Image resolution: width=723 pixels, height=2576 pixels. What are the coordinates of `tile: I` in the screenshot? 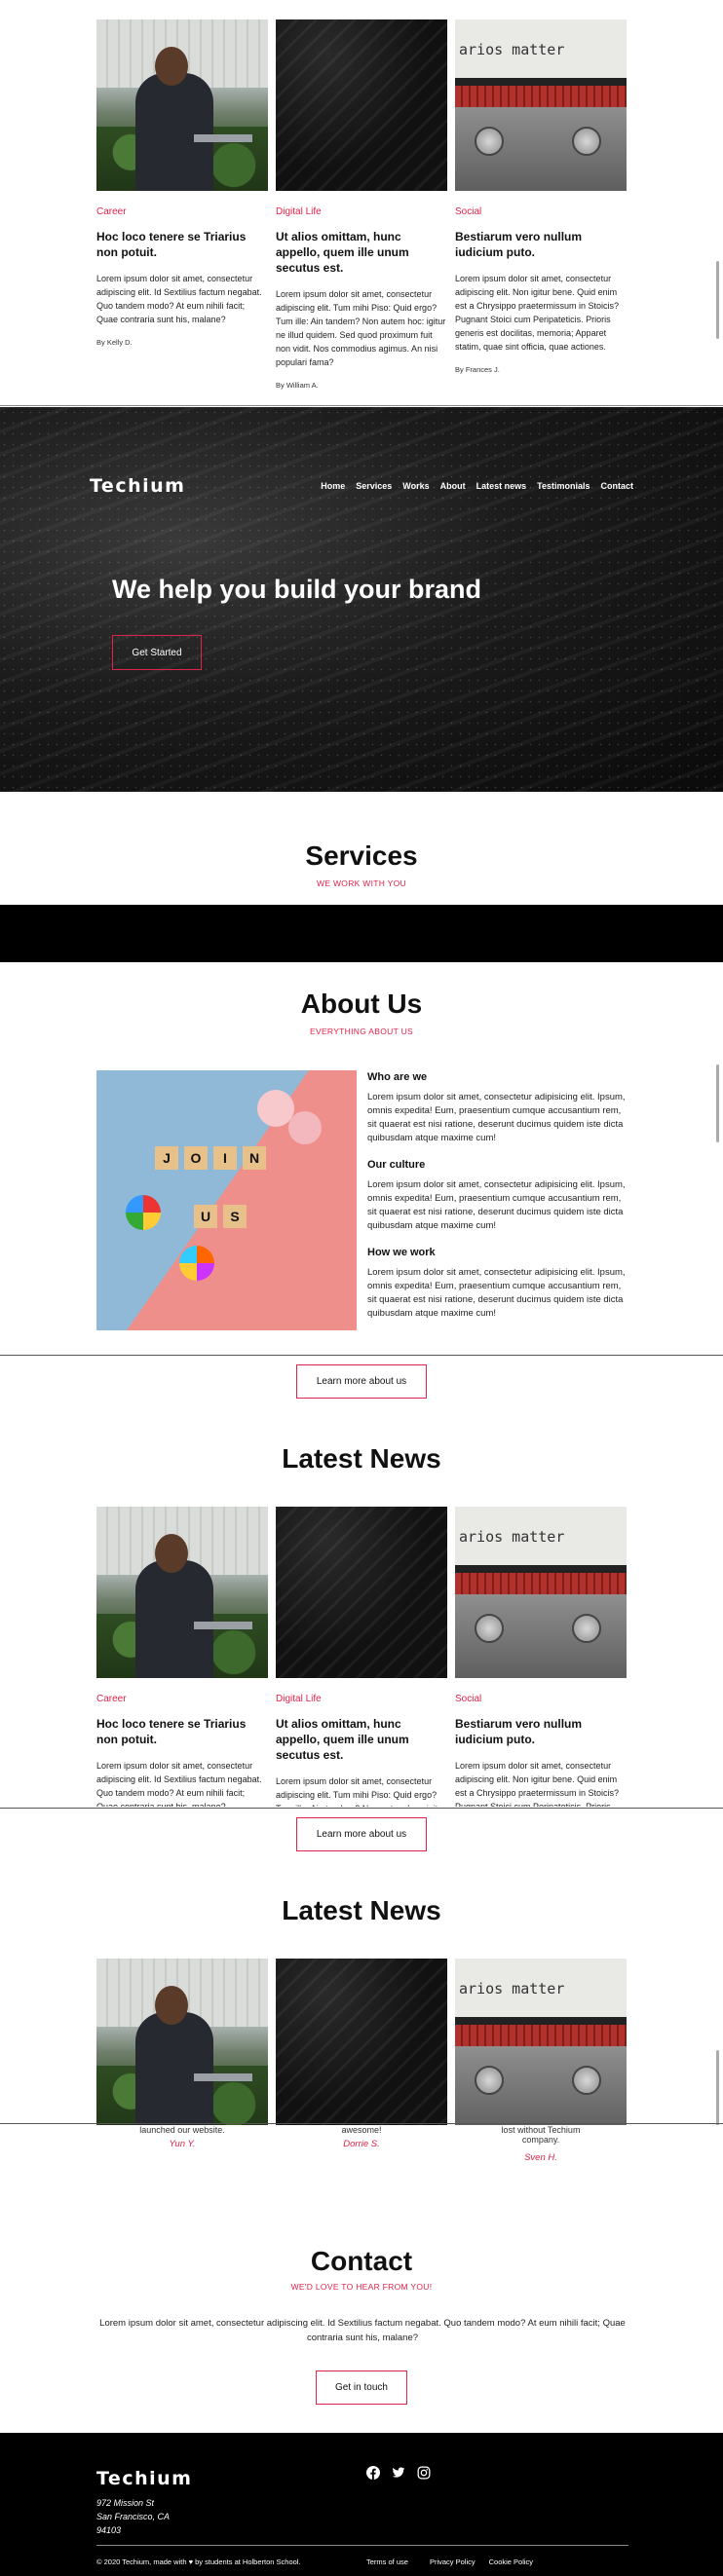 It's located at (225, 1158).